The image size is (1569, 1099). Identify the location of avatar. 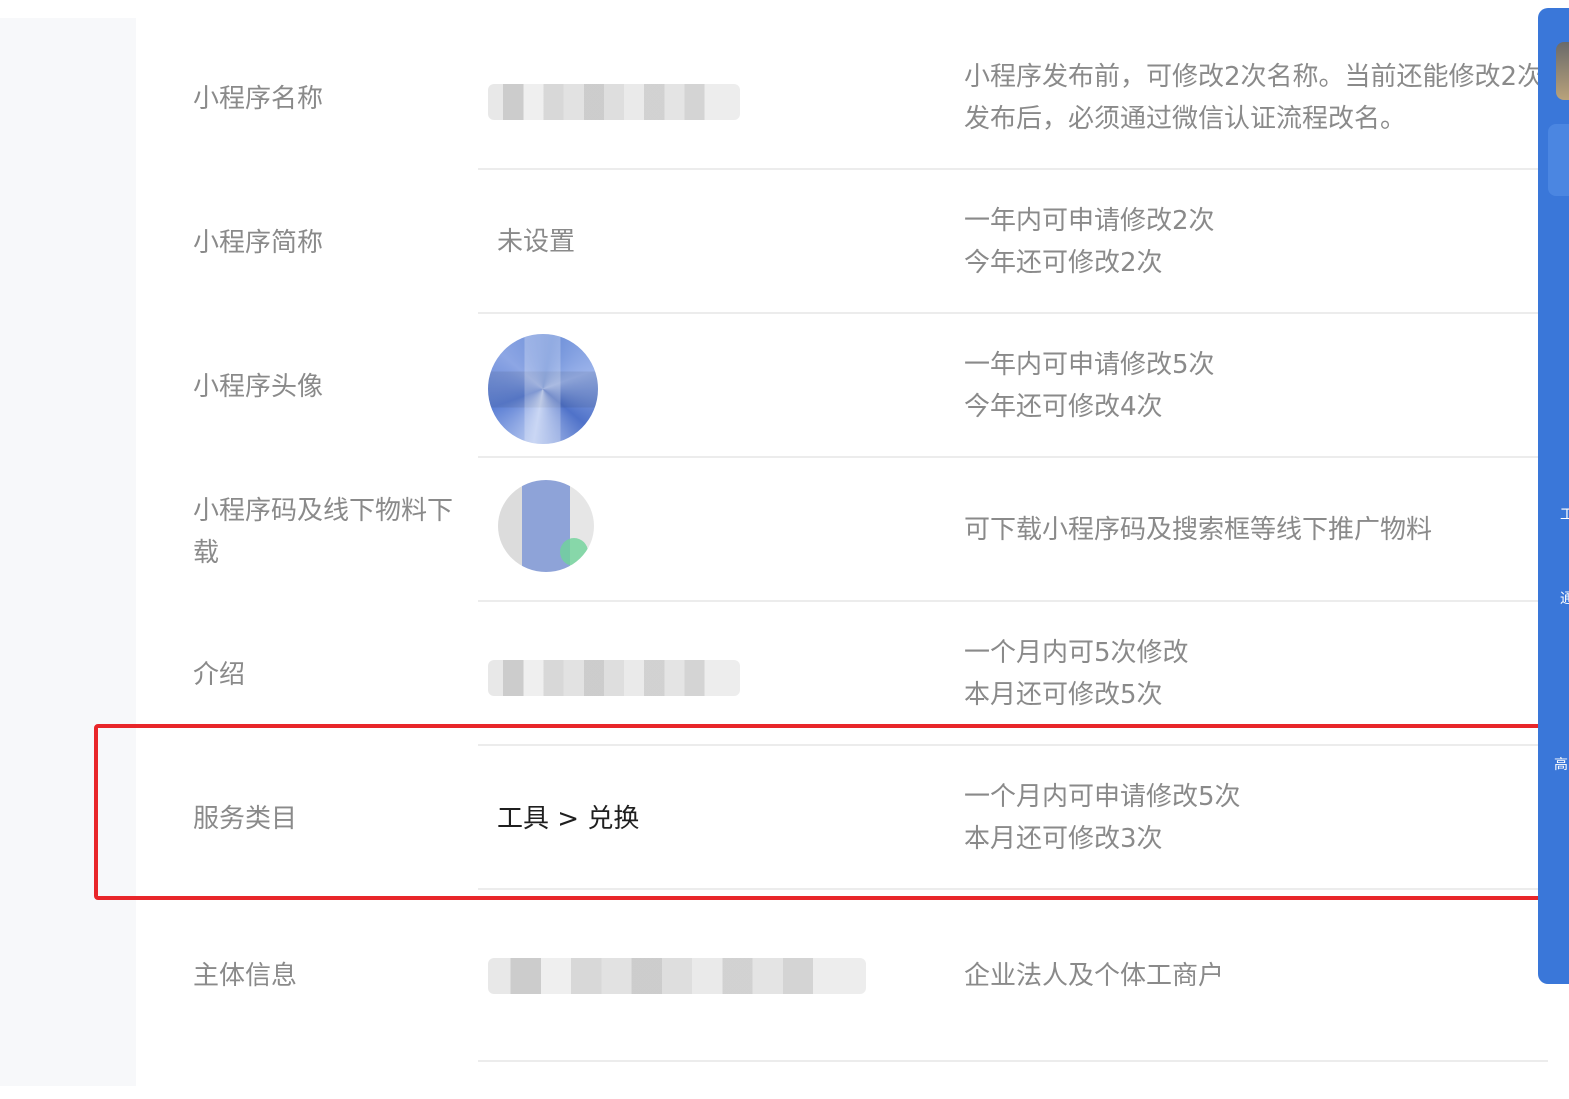
(543, 389).